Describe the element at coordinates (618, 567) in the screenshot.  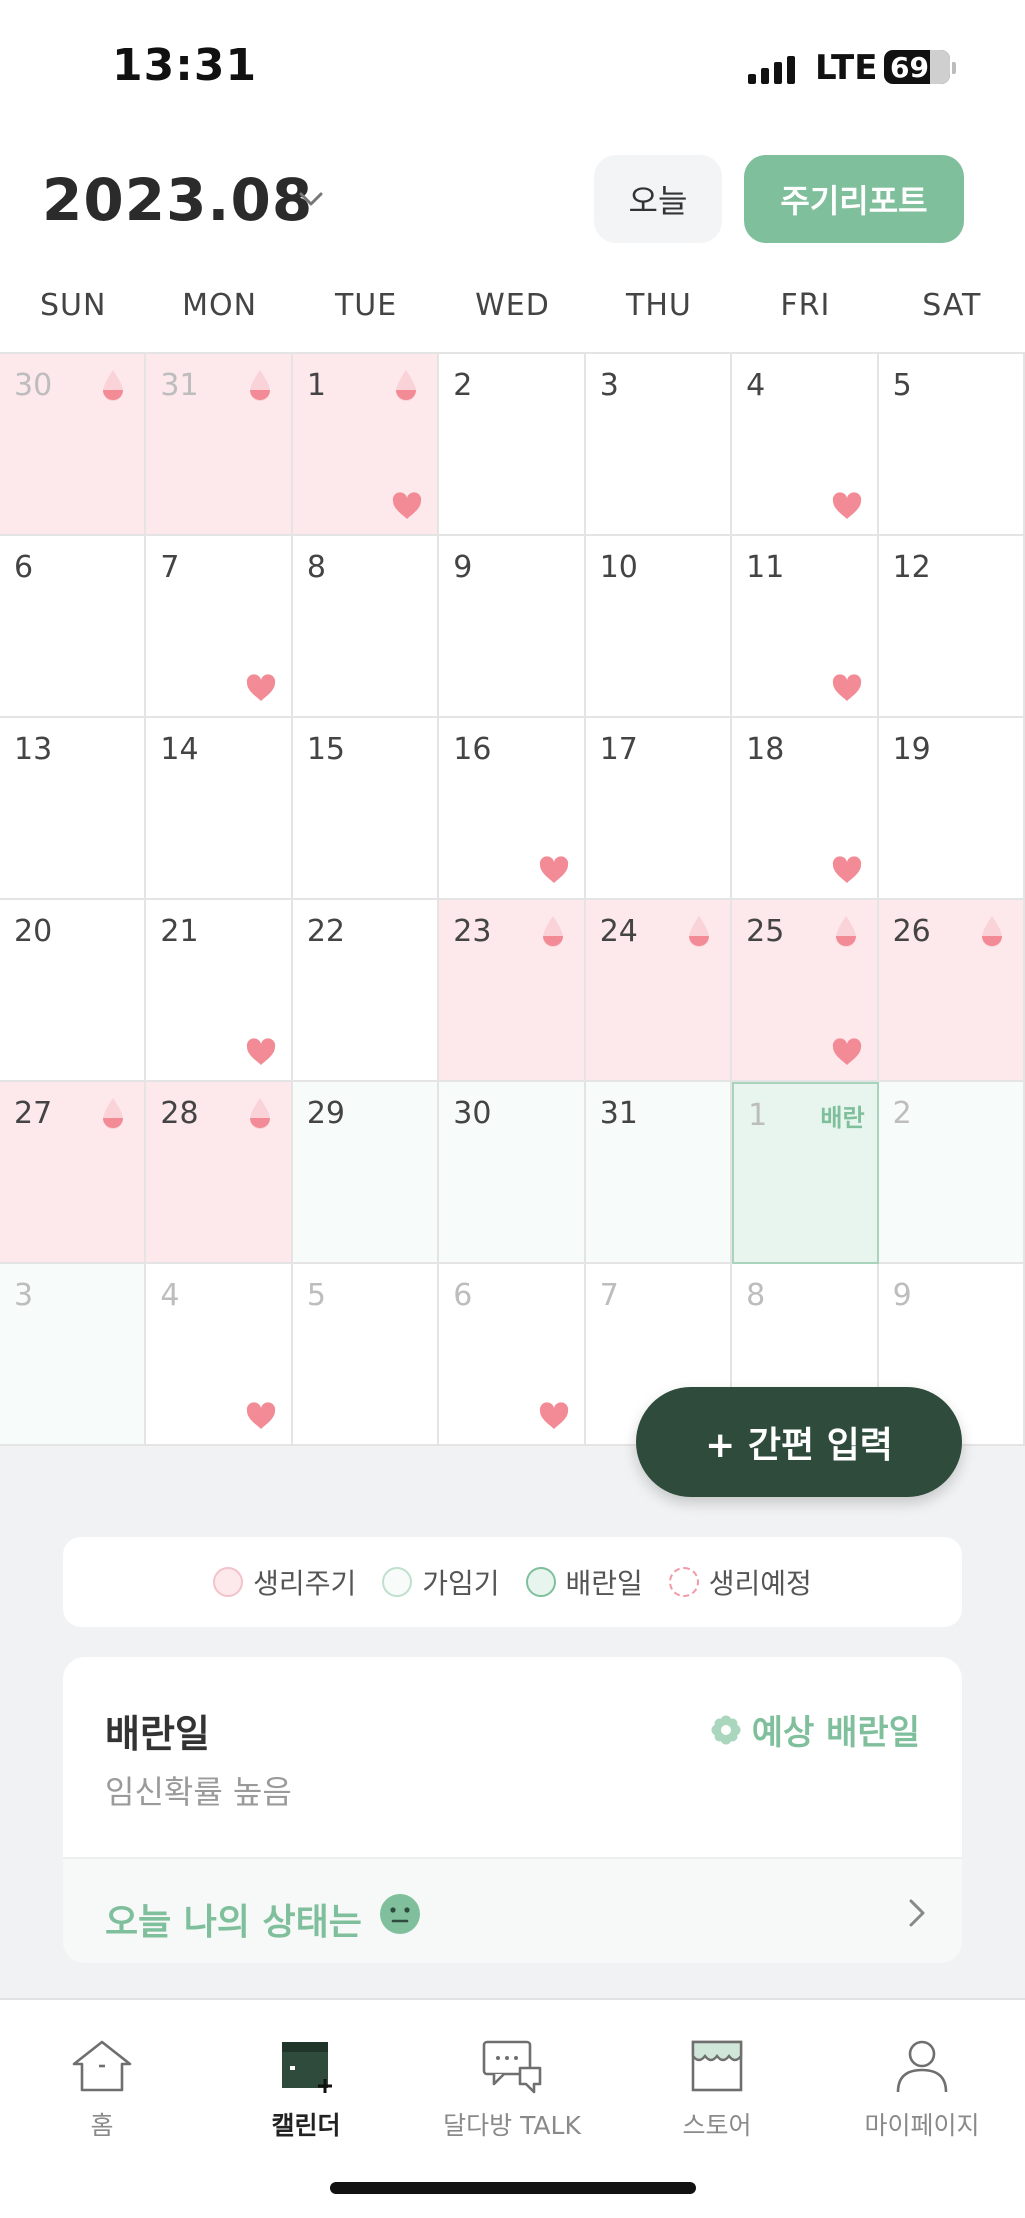
I see `day-number: 10` at that location.